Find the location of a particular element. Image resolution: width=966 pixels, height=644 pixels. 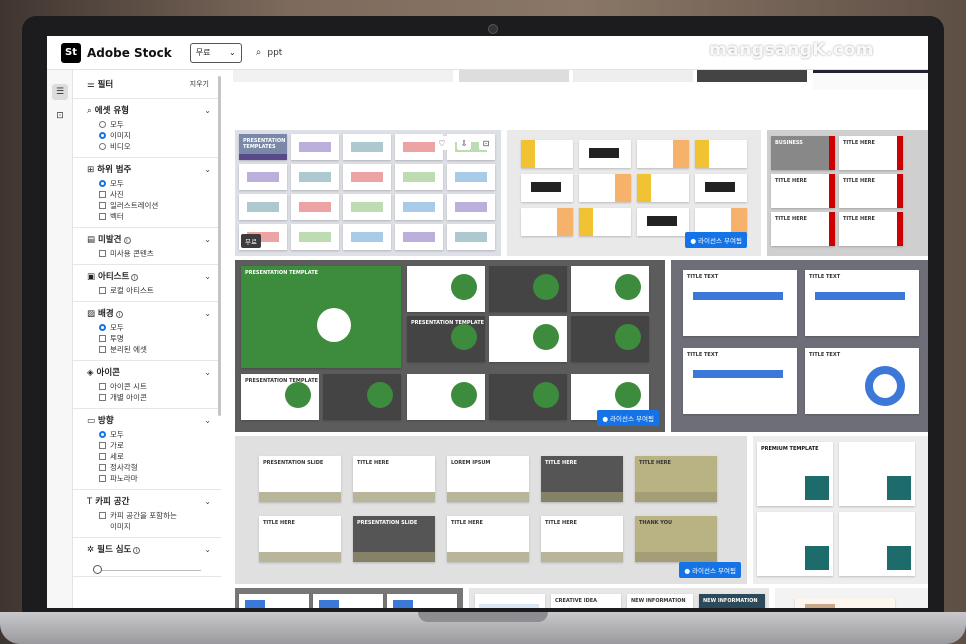

filter-option: 로컬 아티스트 is located at coordinates (155, 290).